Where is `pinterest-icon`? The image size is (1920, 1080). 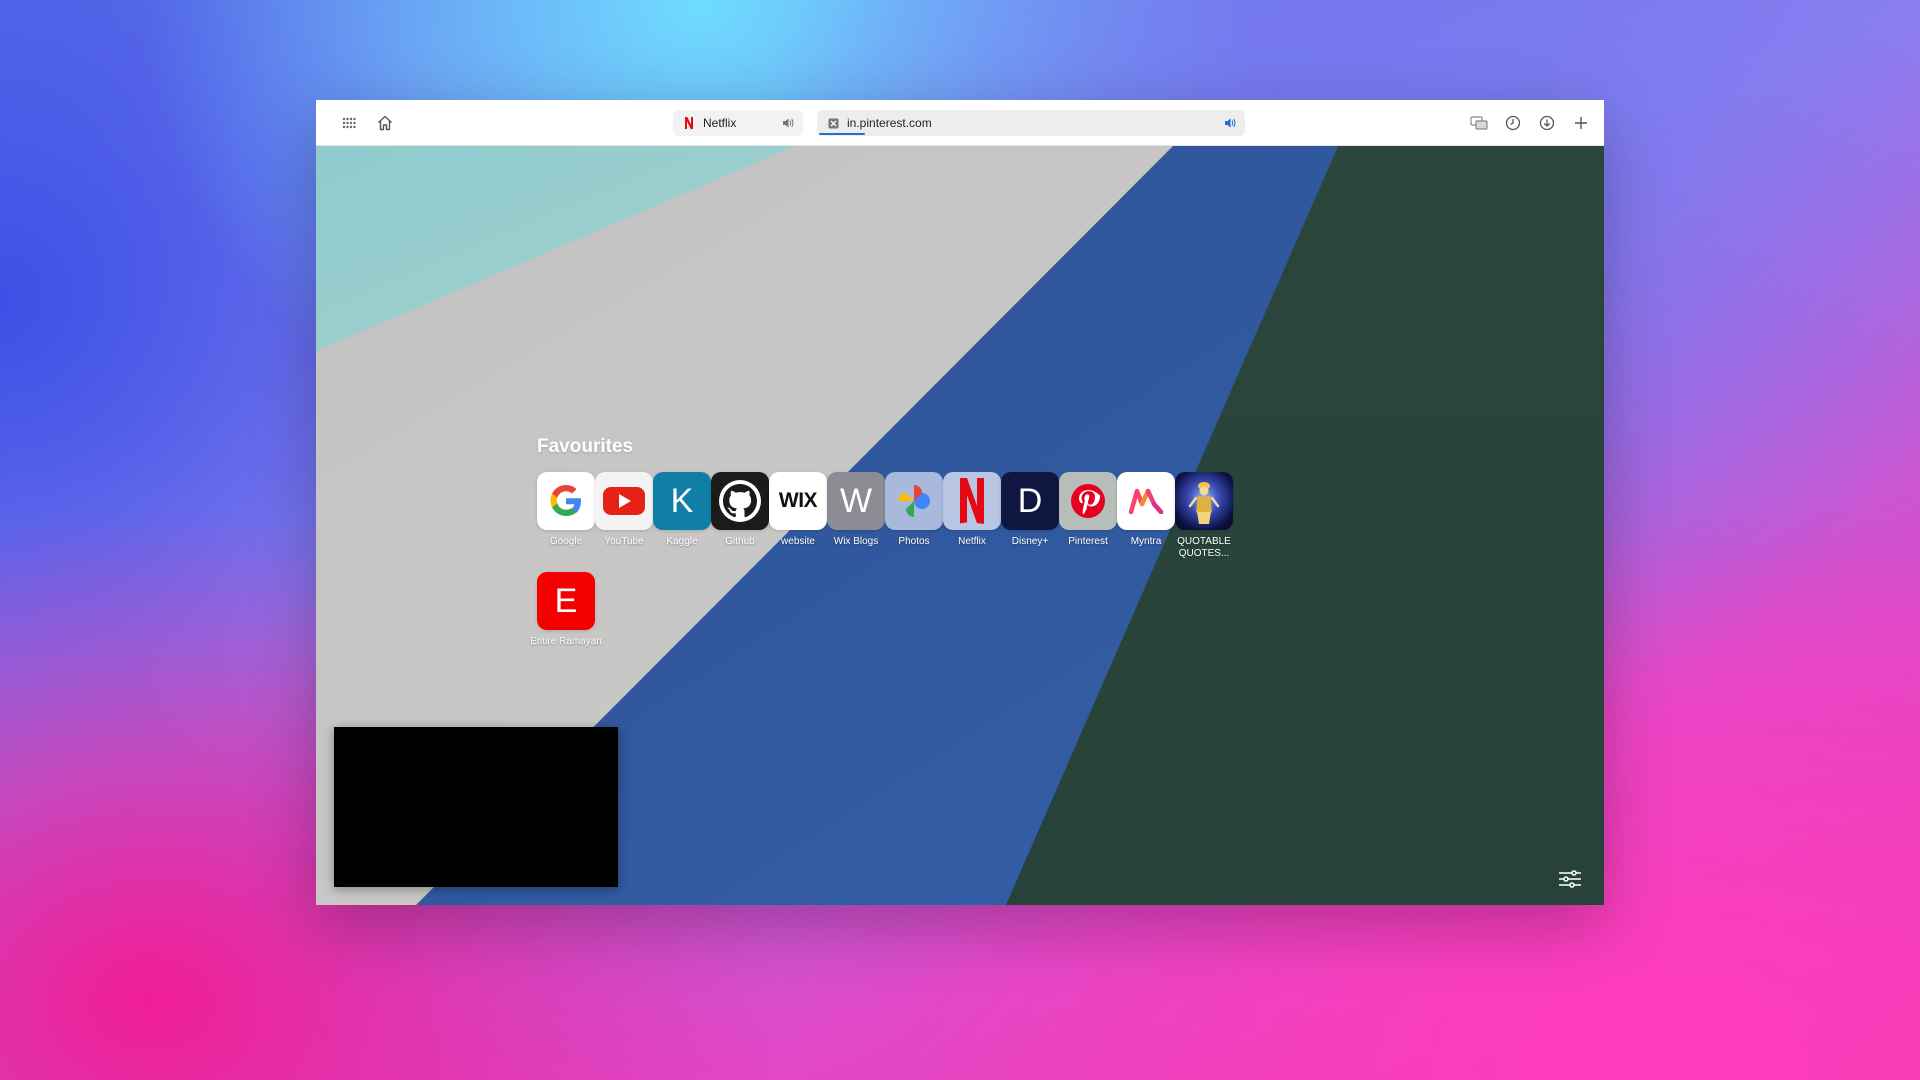 pinterest-icon is located at coordinates (1088, 501).